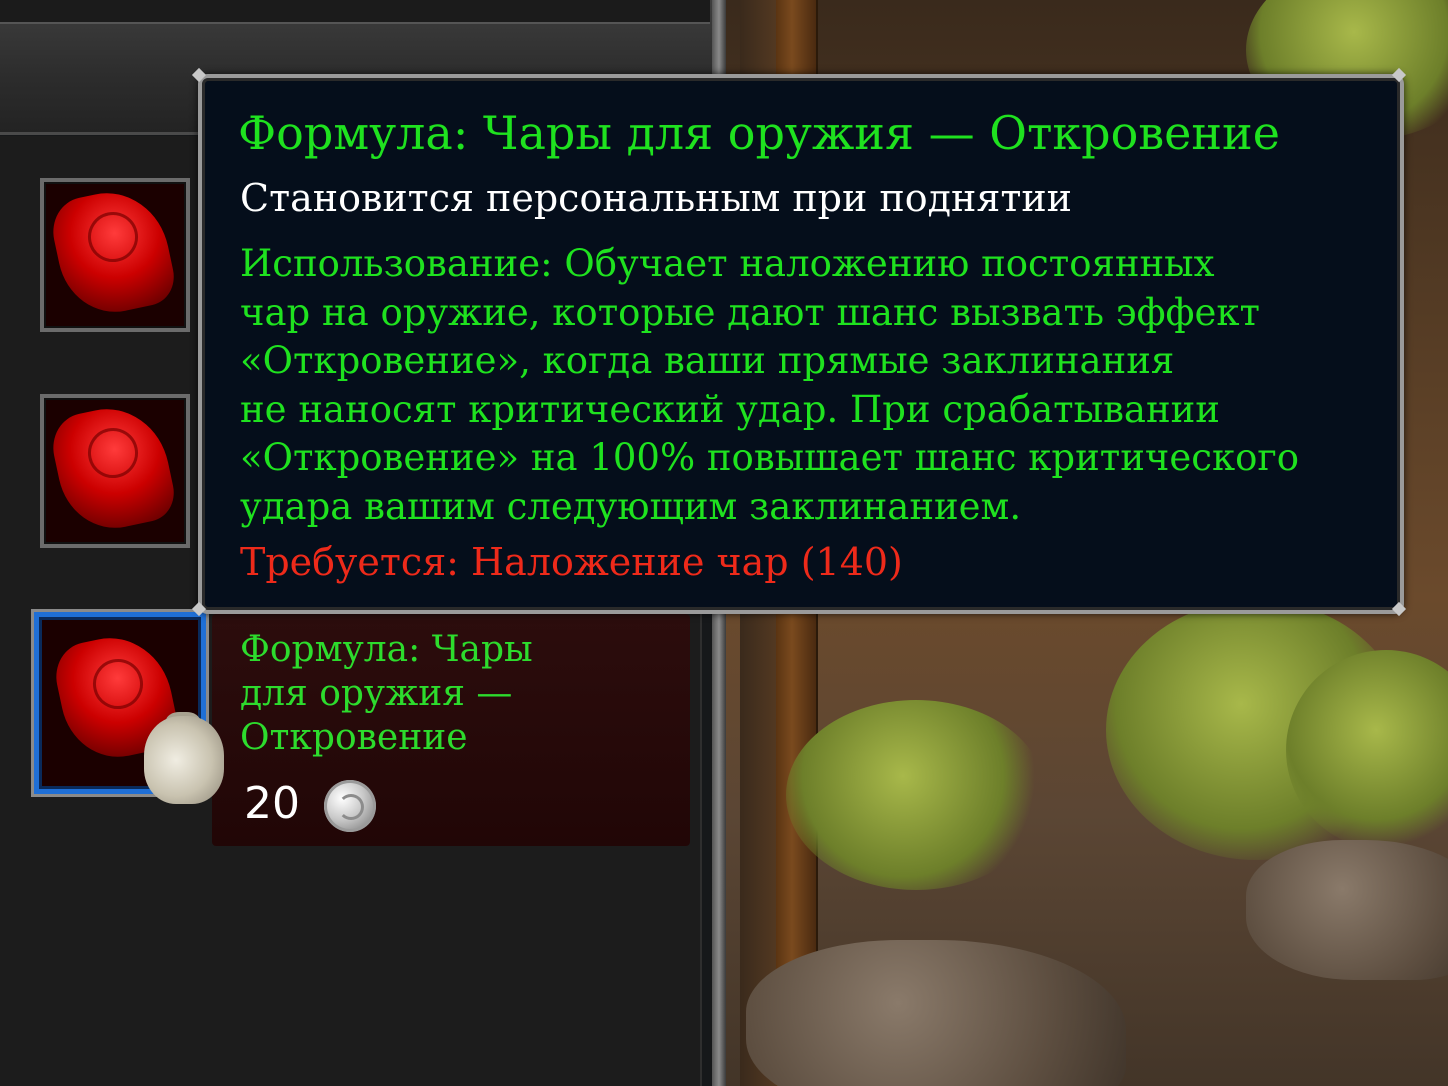 Image resolution: width=1448 pixels, height=1086 pixels. Describe the element at coordinates (386, 649) in the screenshot. I see `item-name-line: Формула: Чары` at that location.